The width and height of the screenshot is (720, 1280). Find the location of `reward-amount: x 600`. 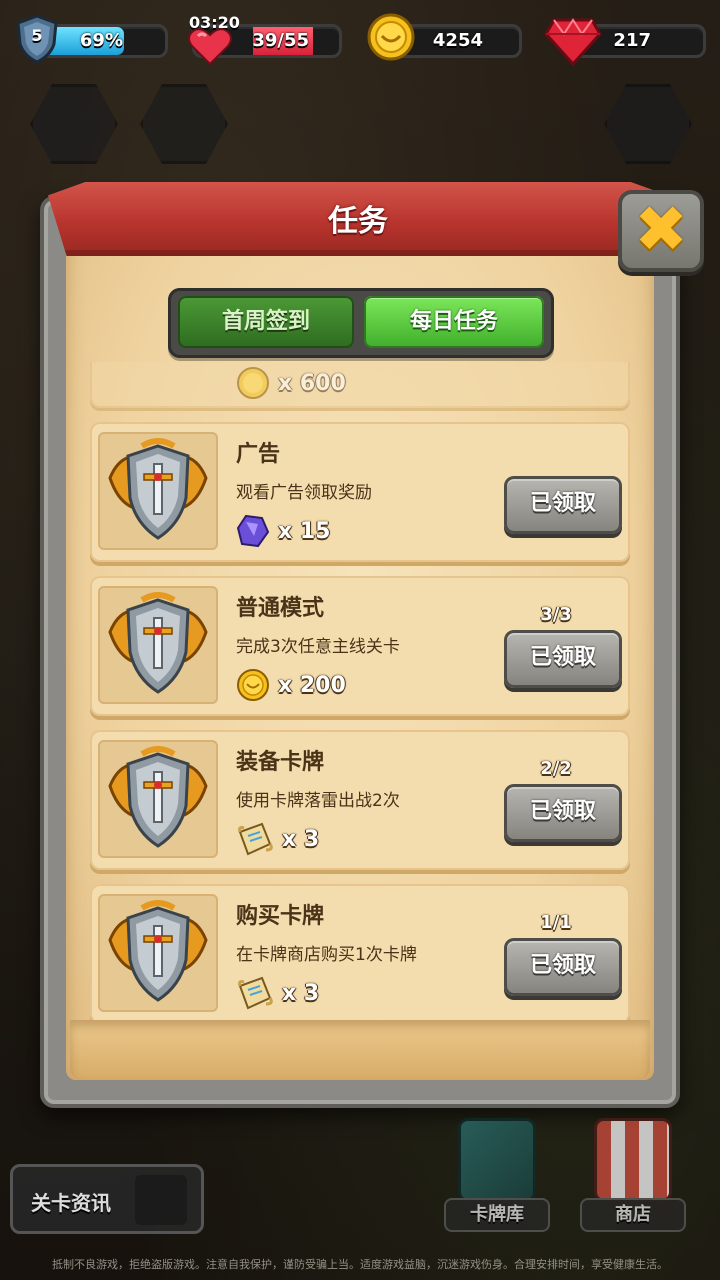

reward-amount: x 600 is located at coordinates (312, 383).